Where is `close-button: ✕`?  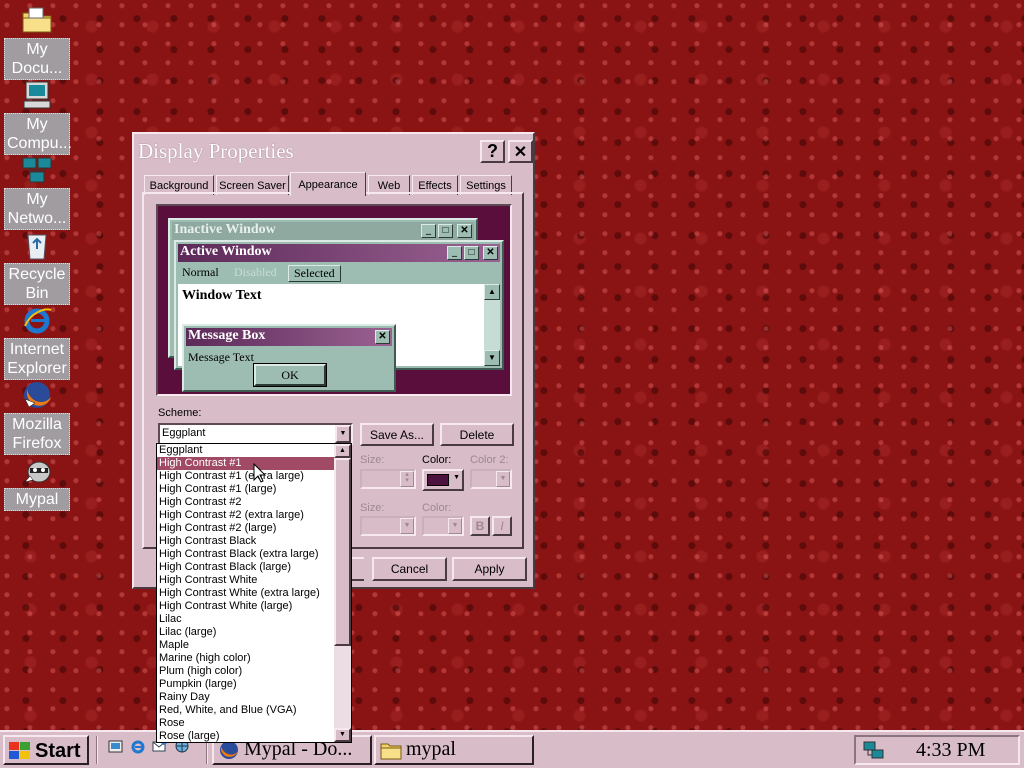
close-button: ✕ is located at coordinates (520, 151).